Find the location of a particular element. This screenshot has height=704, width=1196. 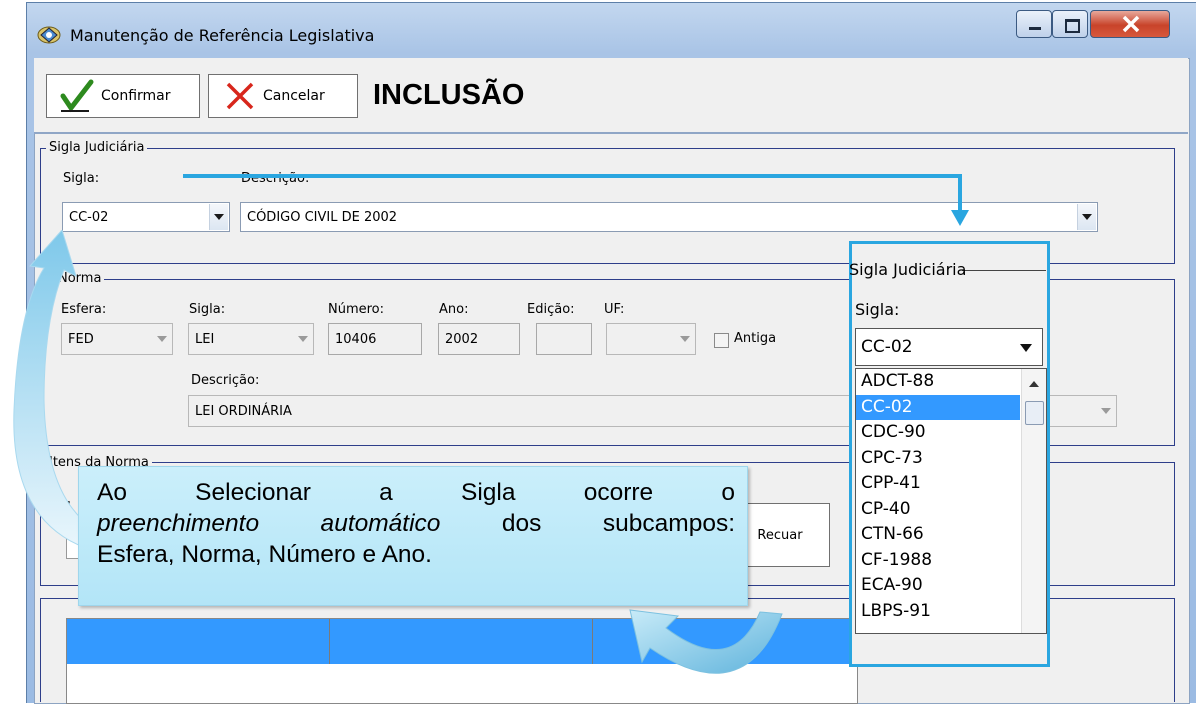

zoom-option-item: ECA-90 is located at coordinates (938, 586).